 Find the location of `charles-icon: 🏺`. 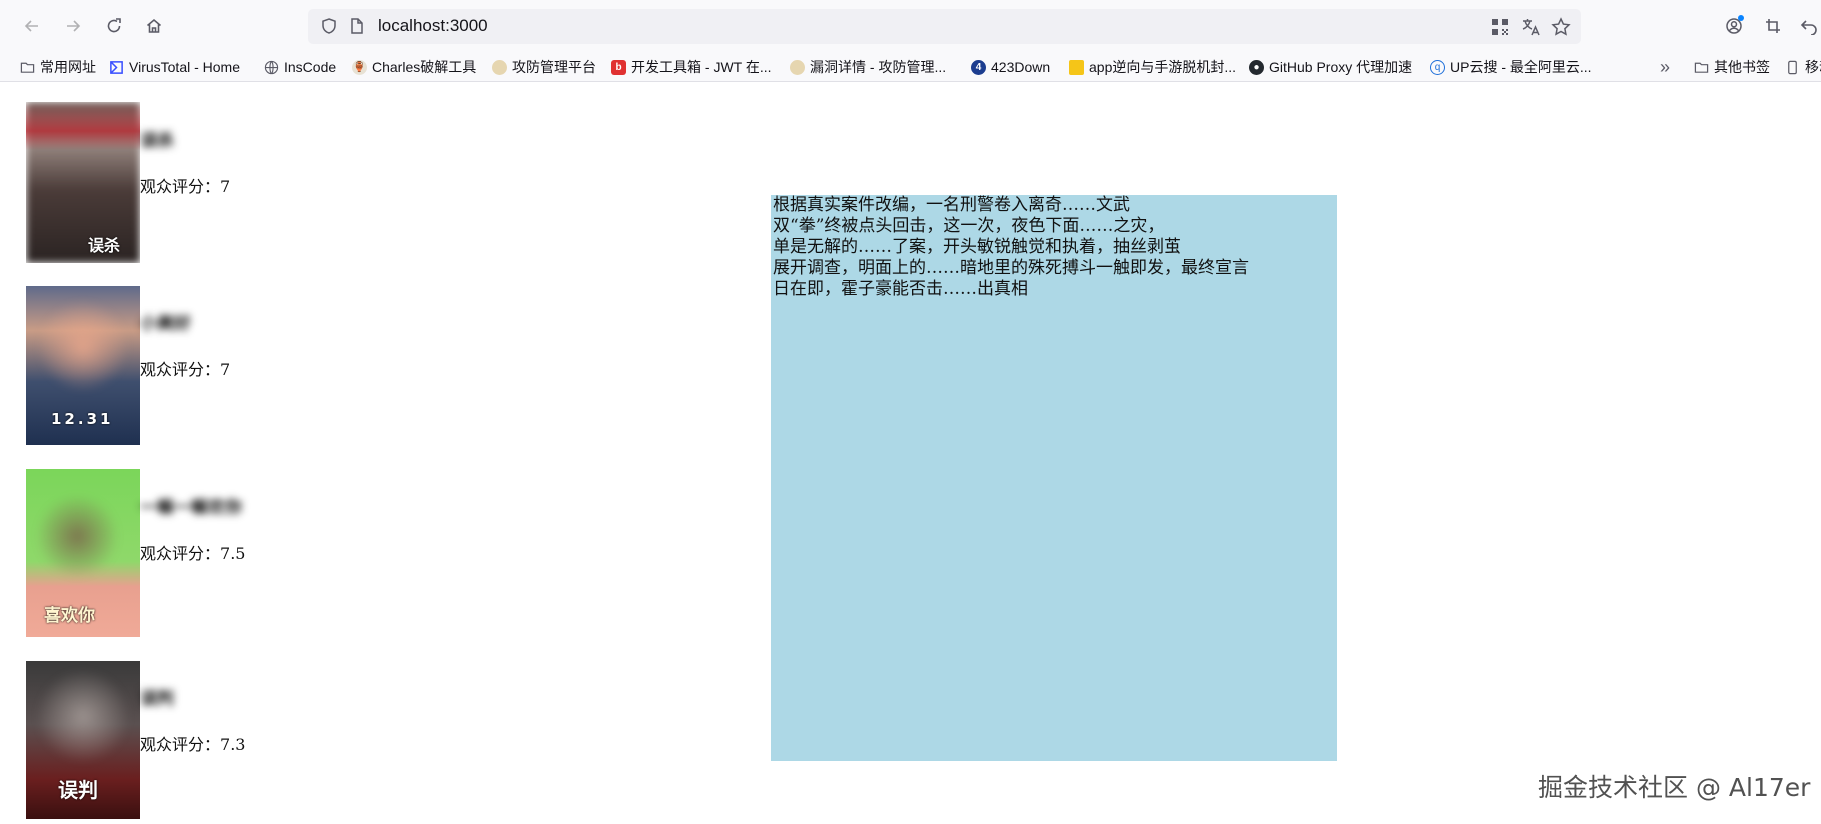

charles-icon: 🏺 is located at coordinates (359, 67).